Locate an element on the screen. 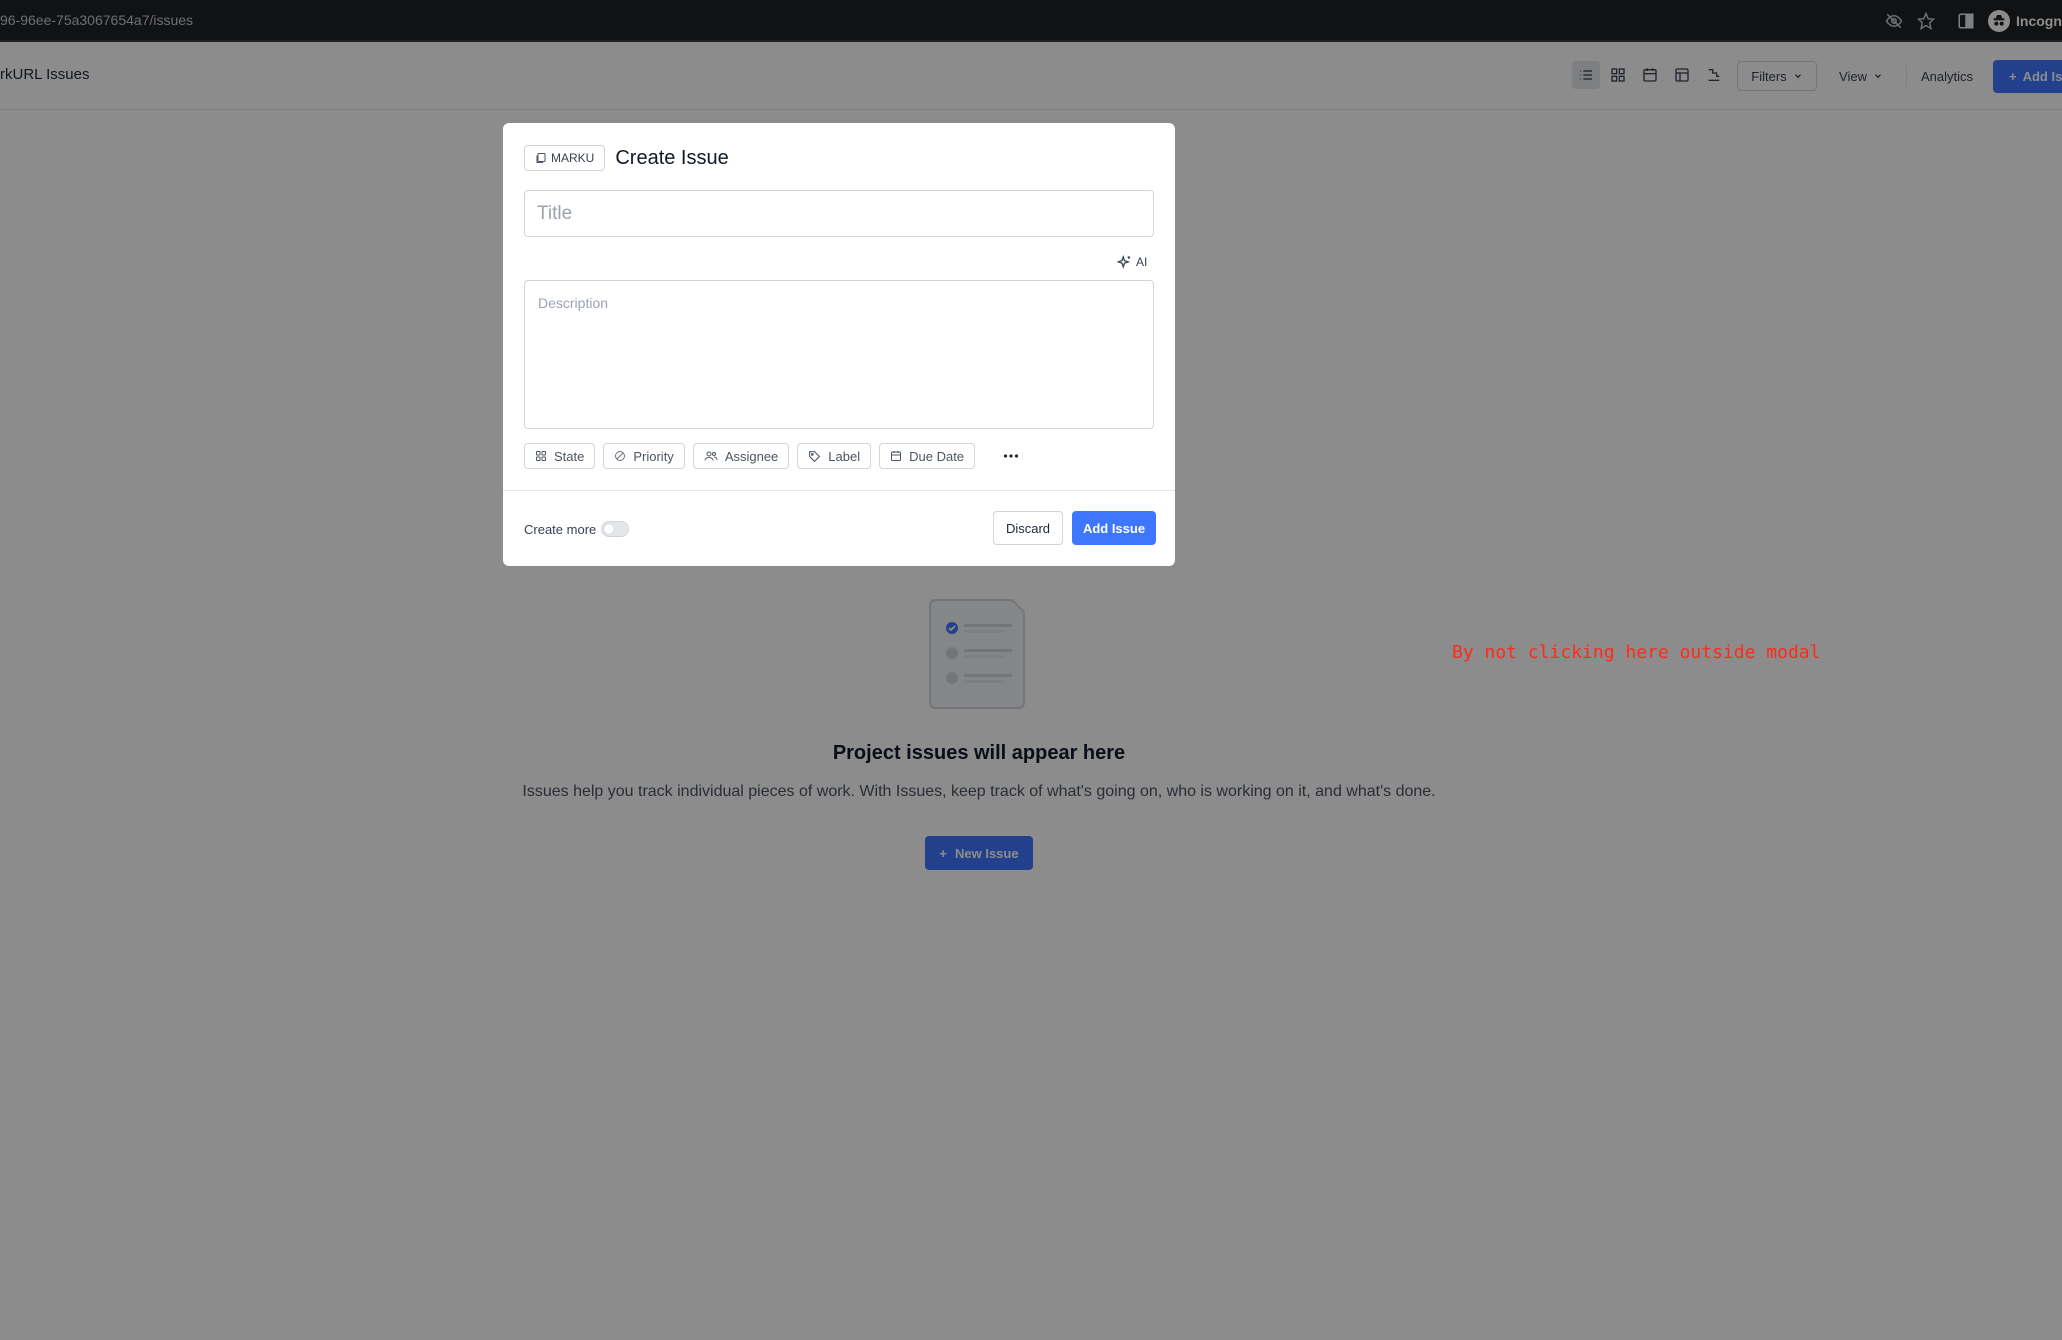  add-issue-button: Add Issue is located at coordinates (1114, 528).